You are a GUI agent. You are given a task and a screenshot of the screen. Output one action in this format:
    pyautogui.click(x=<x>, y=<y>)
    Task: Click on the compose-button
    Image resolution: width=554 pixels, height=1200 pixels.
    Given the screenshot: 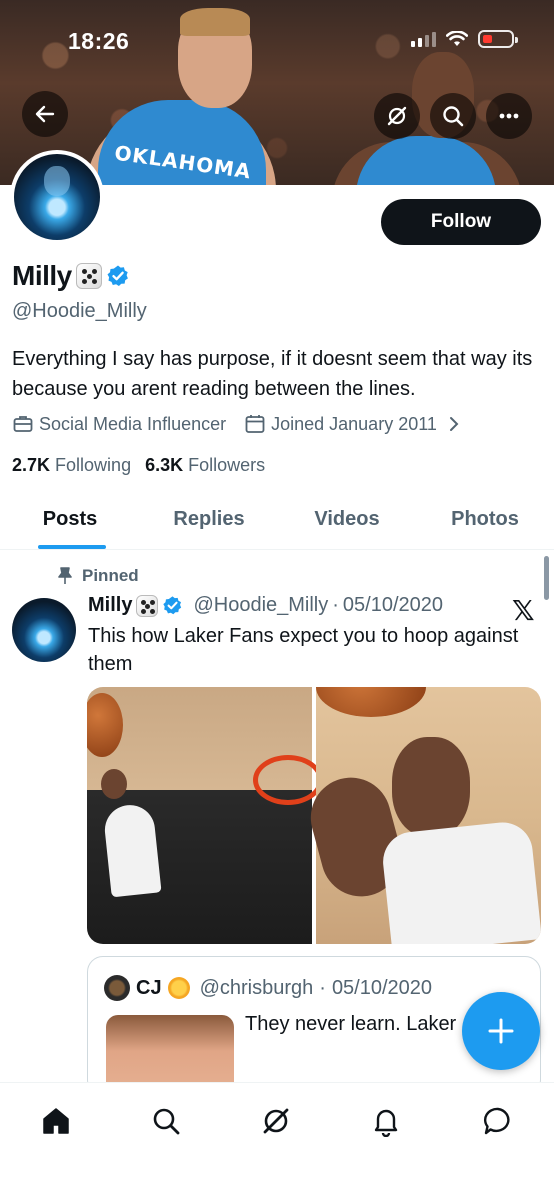 What is the action you would take?
    pyautogui.click(x=501, y=1031)
    